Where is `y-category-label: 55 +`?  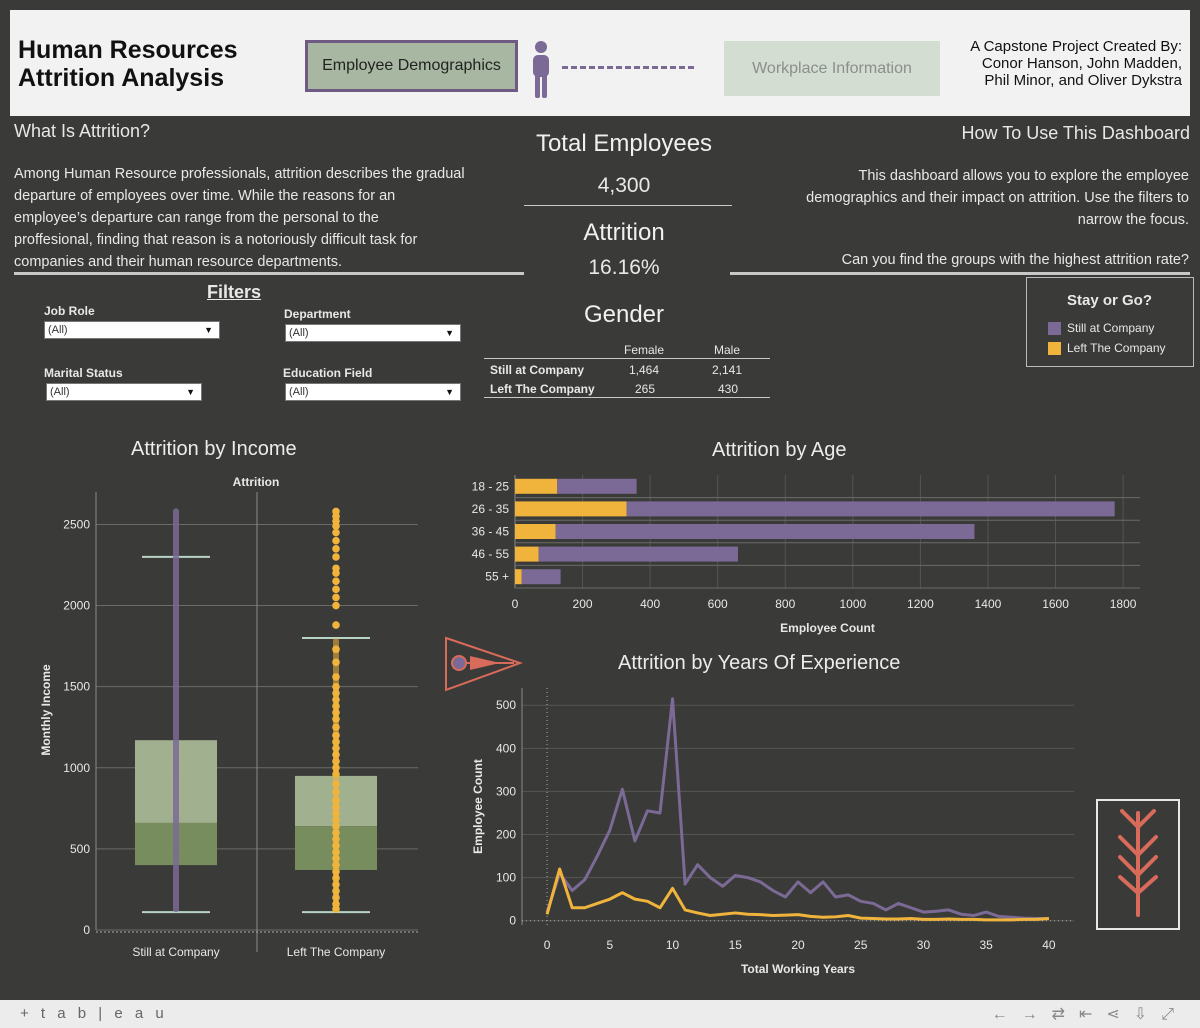
y-category-label: 55 + is located at coordinates (497, 577).